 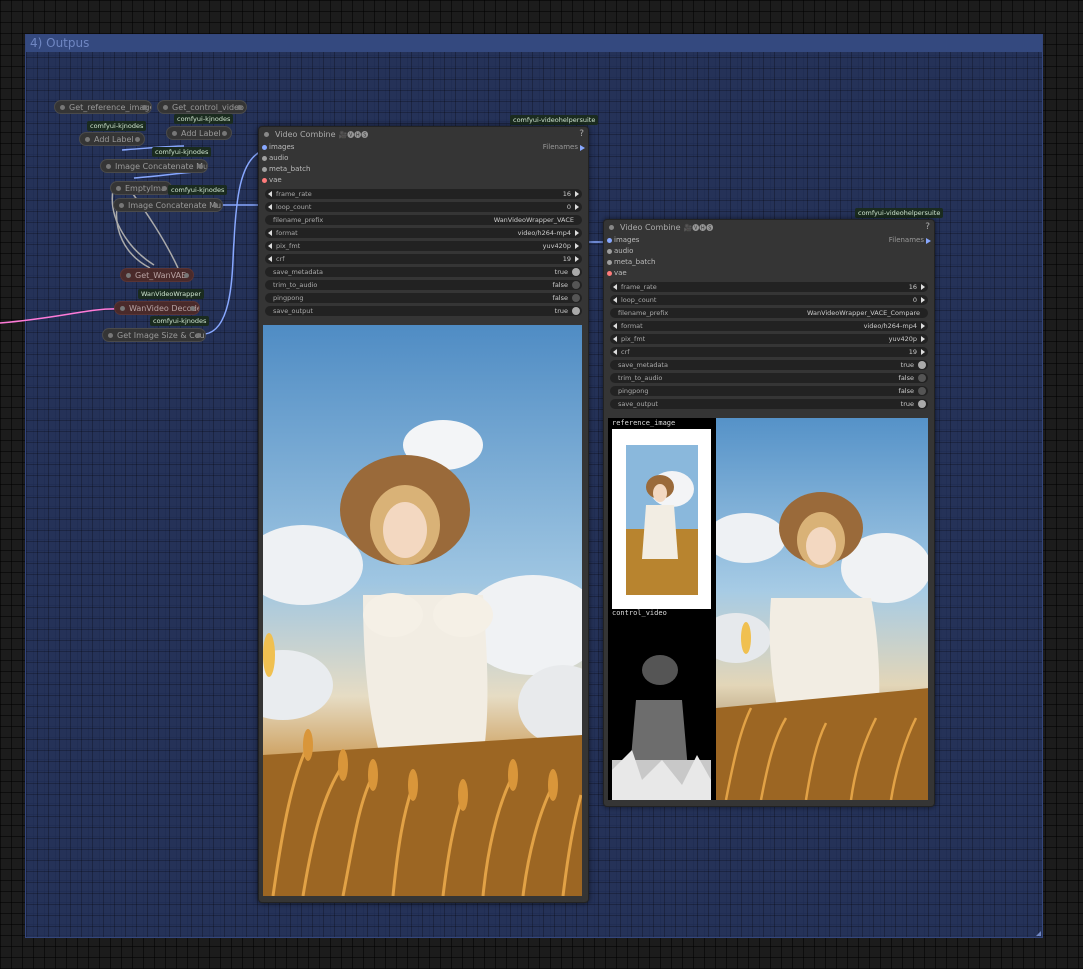 I want to click on get-control-video-node: Get_control_video, so click(x=202, y=107).